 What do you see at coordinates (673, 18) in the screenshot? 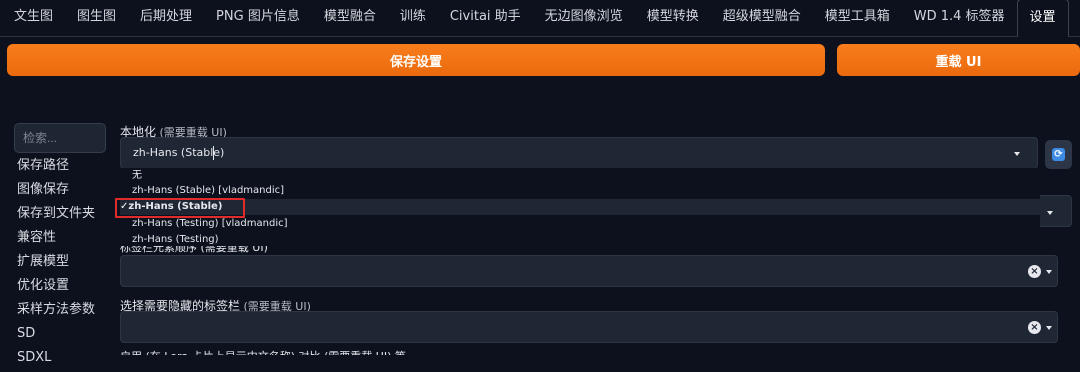
I see `tab-8: 模型转换` at bounding box center [673, 18].